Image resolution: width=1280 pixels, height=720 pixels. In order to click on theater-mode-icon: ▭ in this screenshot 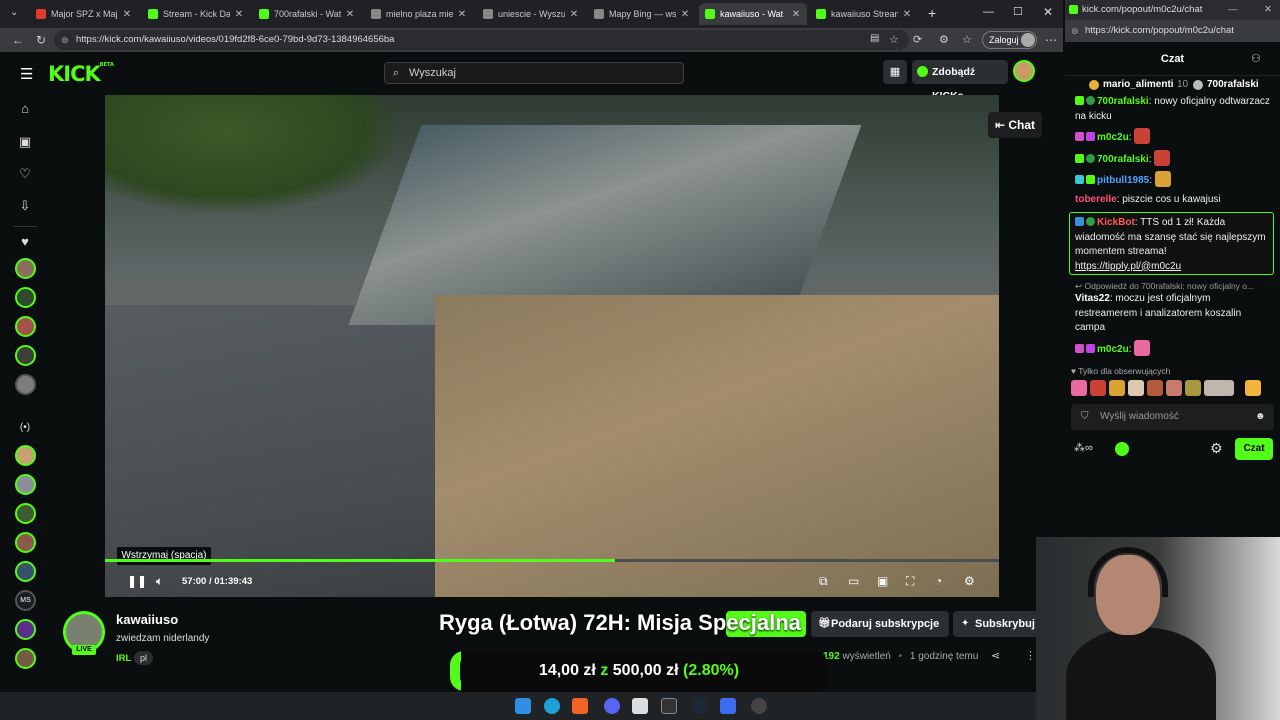, I will do `click(853, 581)`.